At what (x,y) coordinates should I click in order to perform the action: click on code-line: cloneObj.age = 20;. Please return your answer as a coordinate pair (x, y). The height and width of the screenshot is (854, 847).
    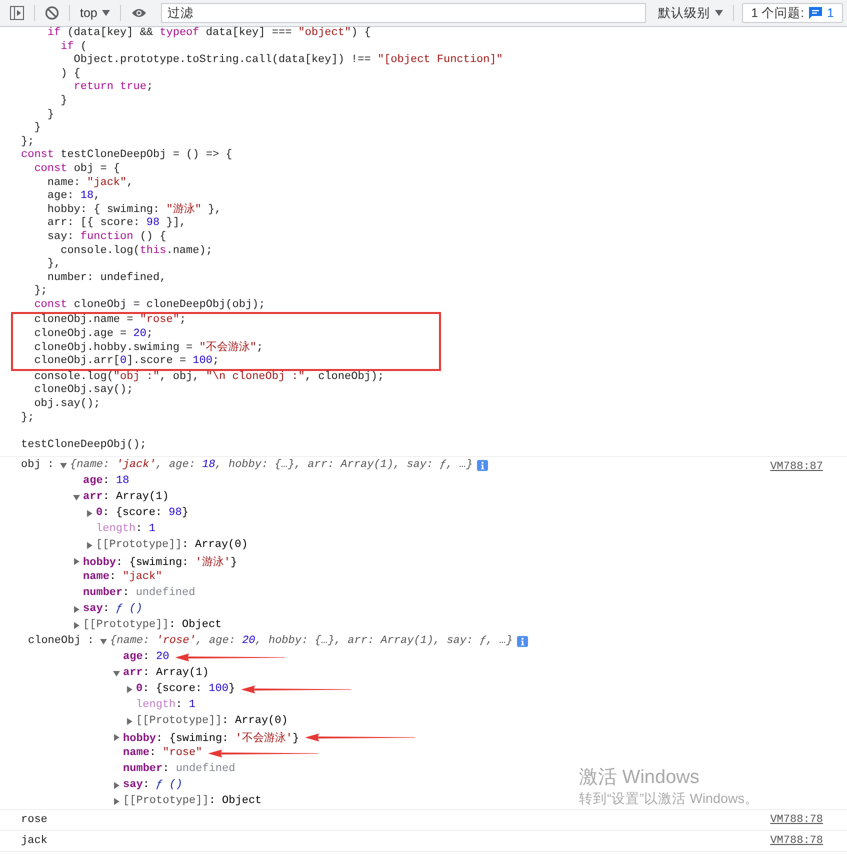
    Looking at the image, I should click on (93, 335).